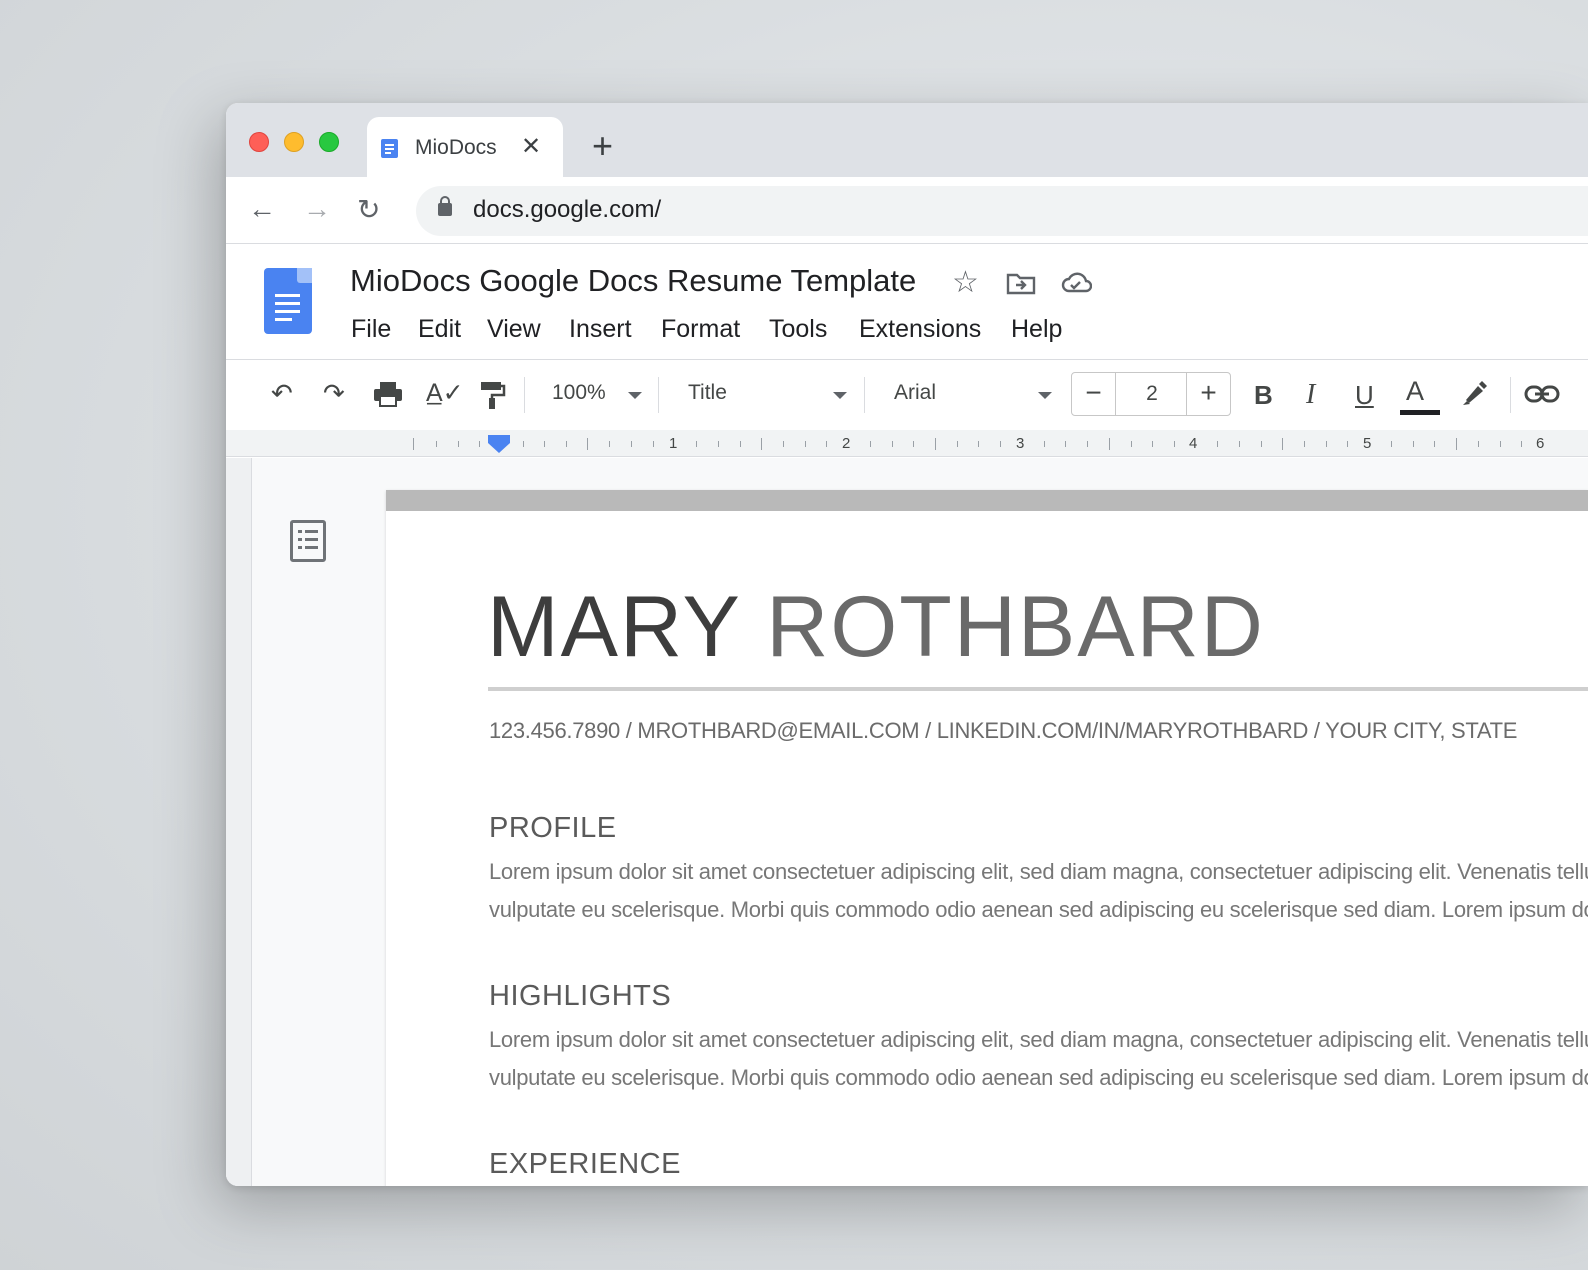 This screenshot has width=1588, height=1270. What do you see at coordinates (1094, 394) in the screenshot?
I see `decrease-font-size-button: −` at bounding box center [1094, 394].